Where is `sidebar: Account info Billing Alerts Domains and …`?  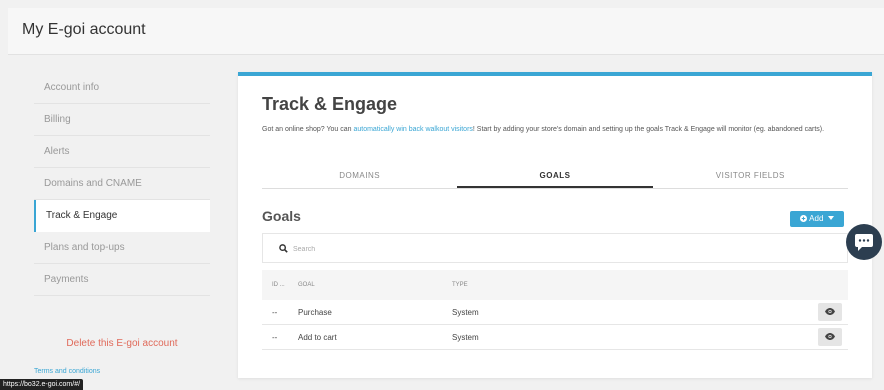 sidebar: Account info Billing Alerts Domains and … is located at coordinates (122, 184).